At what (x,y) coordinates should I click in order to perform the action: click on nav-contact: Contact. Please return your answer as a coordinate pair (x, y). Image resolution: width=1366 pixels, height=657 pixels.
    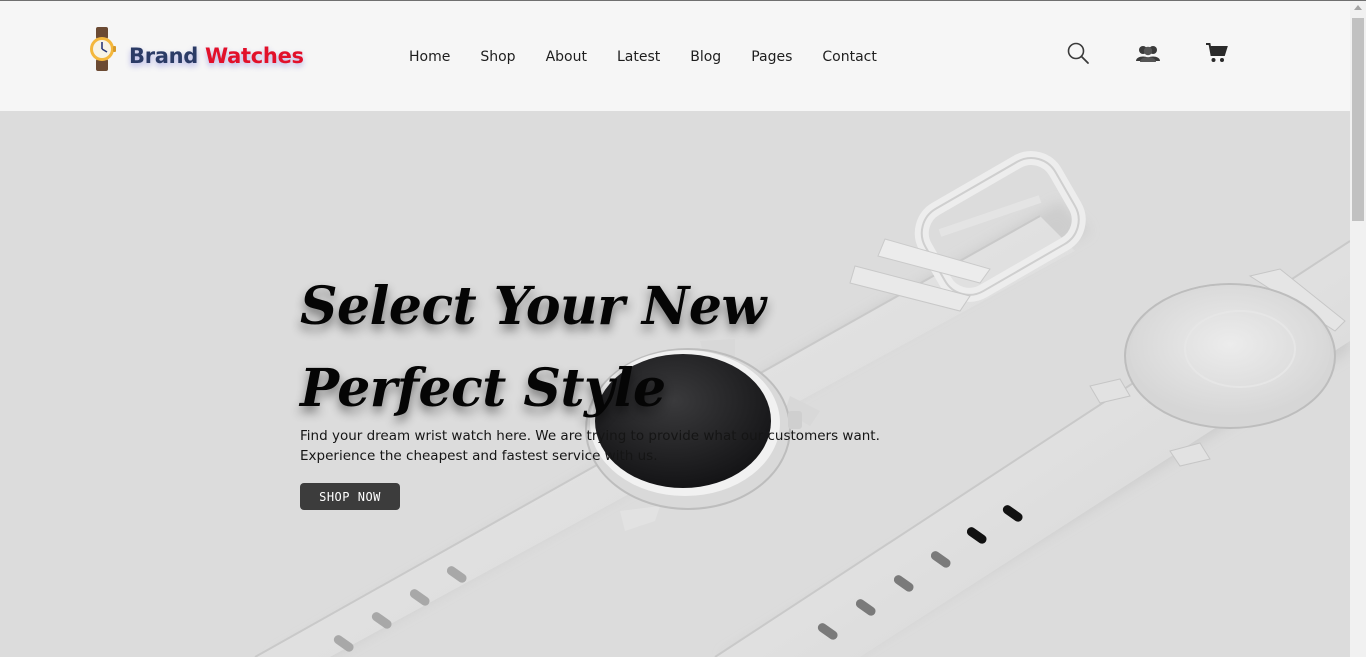
    Looking at the image, I should click on (849, 57).